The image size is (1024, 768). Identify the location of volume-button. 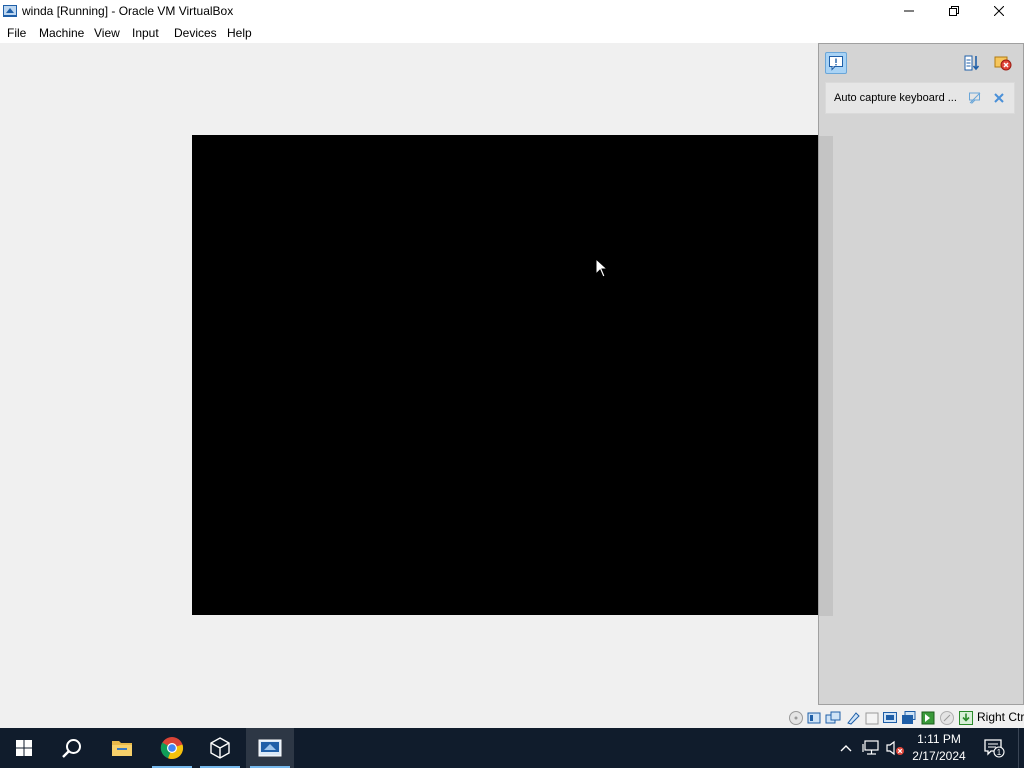
(895, 748).